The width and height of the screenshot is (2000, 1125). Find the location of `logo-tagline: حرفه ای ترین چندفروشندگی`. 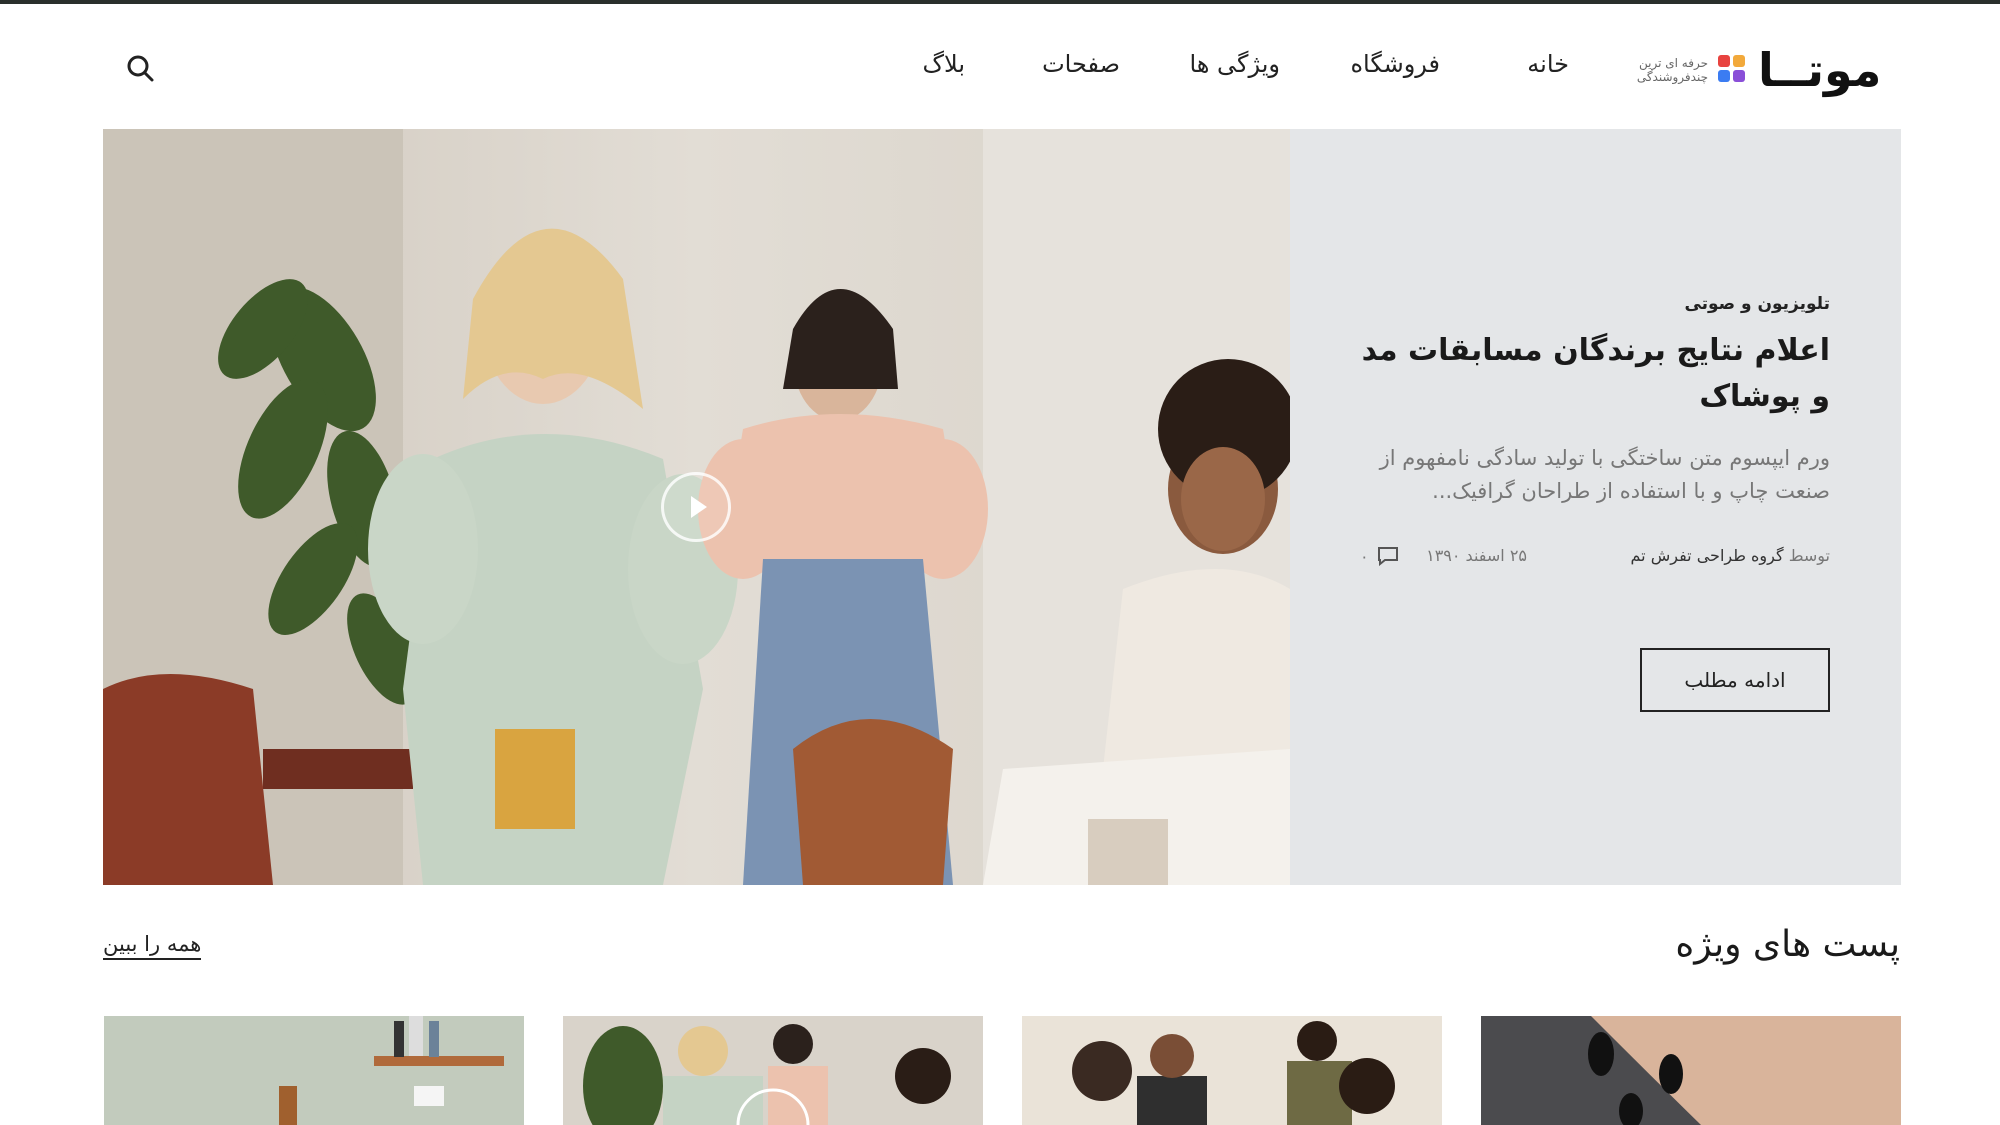

logo-tagline: حرفه ای ترین چندفروشندگی is located at coordinates (1672, 70).